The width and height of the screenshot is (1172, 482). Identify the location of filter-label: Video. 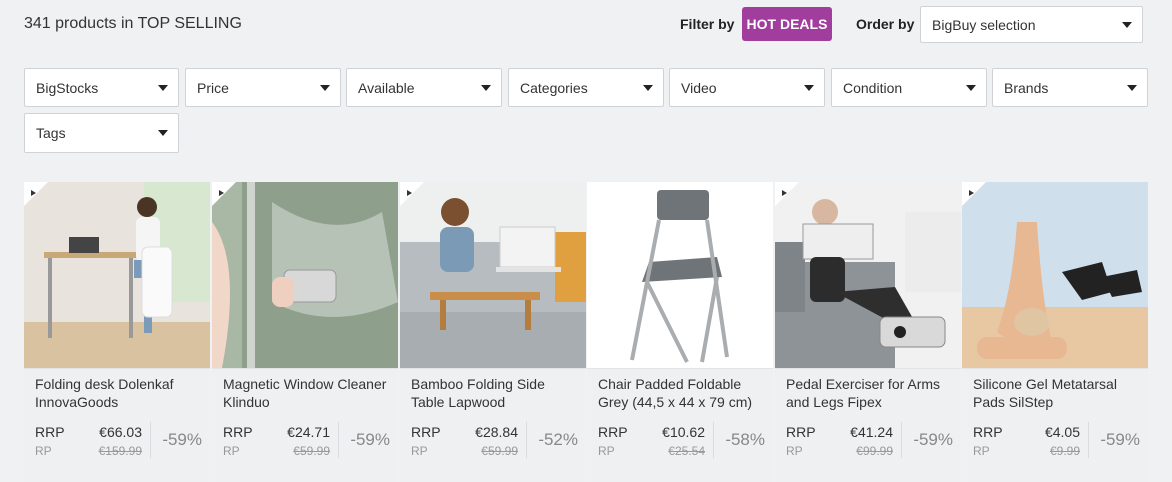
(699, 87).